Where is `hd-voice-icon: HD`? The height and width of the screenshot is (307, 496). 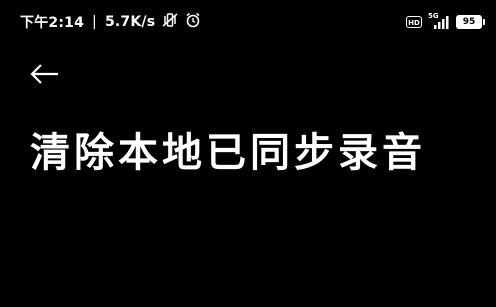
hd-voice-icon: HD is located at coordinates (414, 22).